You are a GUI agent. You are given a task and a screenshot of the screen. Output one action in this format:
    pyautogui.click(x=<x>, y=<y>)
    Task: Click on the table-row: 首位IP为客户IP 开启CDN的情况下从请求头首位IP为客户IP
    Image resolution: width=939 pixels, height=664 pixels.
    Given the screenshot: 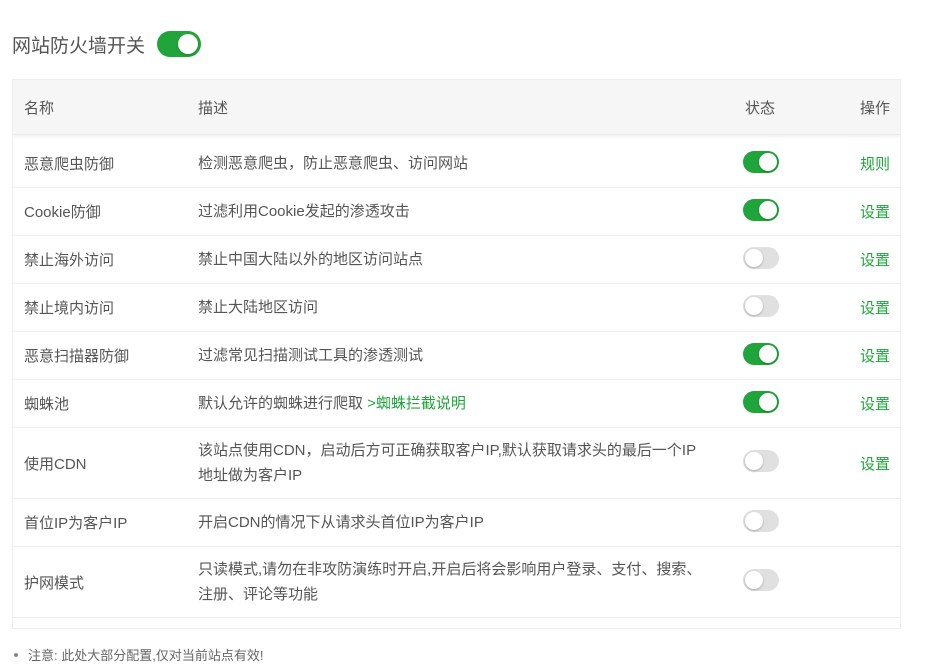 What is the action you would take?
    pyautogui.click(x=456, y=523)
    